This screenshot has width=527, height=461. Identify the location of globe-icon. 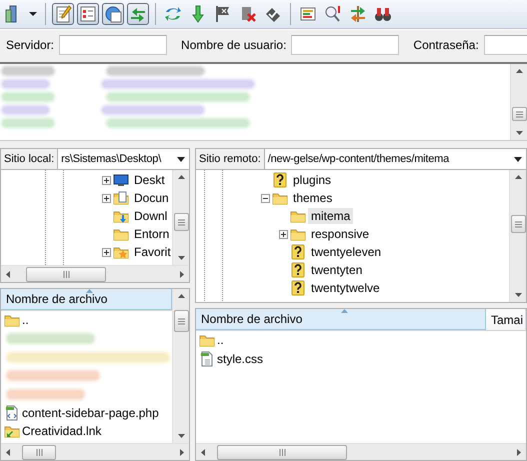
(113, 14).